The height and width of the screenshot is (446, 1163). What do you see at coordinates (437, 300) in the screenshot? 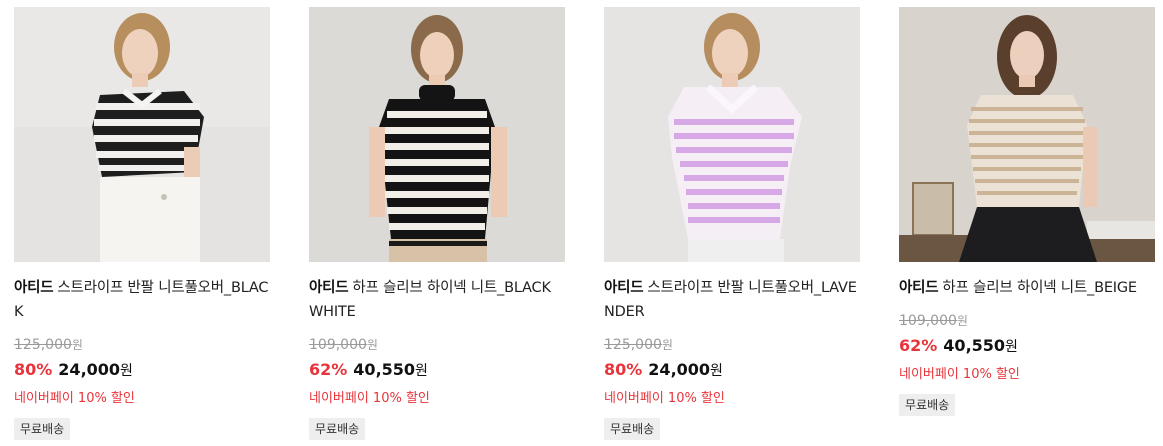
I see `product-title: 아티드 하프 슬리브 하이넥 니트_BLACK WHITE` at bounding box center [437, 300].